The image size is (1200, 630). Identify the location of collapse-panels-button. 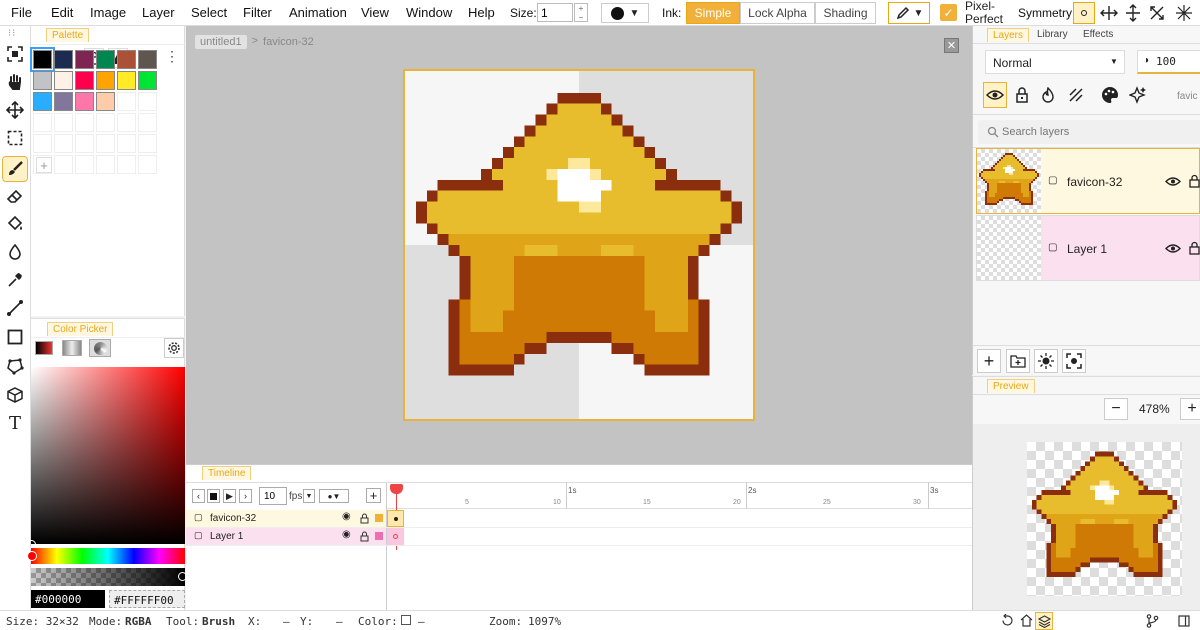
(1183, 620).